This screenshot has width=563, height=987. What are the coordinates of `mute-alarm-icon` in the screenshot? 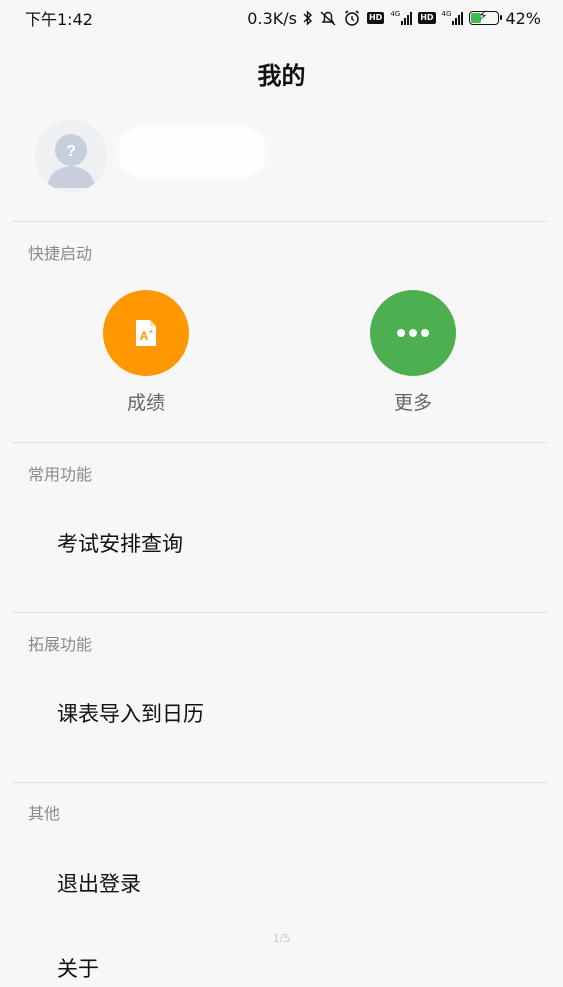 It's located at (328, 18).